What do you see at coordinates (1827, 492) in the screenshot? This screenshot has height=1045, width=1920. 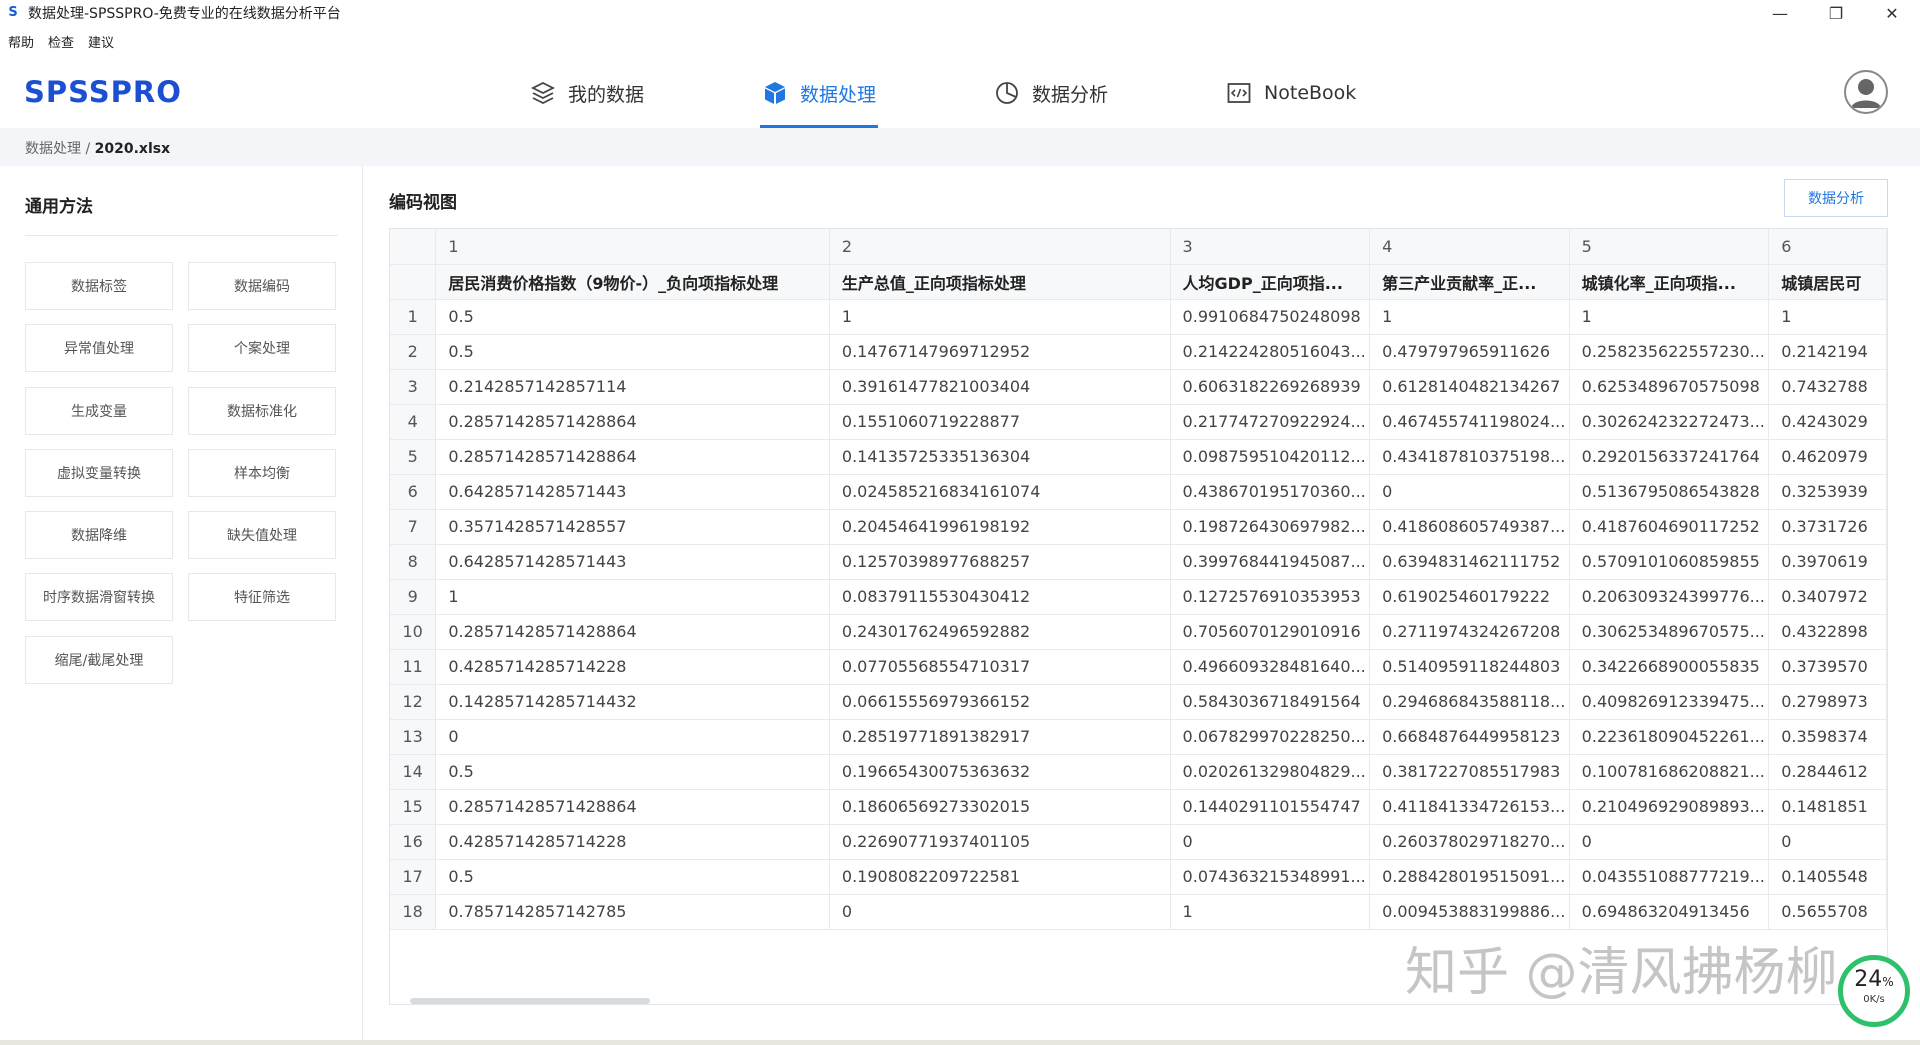 I see `table-cell: 0.3253939` at bounding box center [1827, 492].